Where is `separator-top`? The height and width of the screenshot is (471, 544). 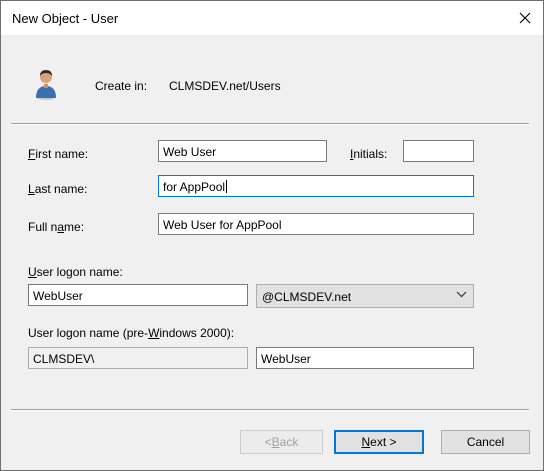 separator-top is located at coordinates (270, 124).